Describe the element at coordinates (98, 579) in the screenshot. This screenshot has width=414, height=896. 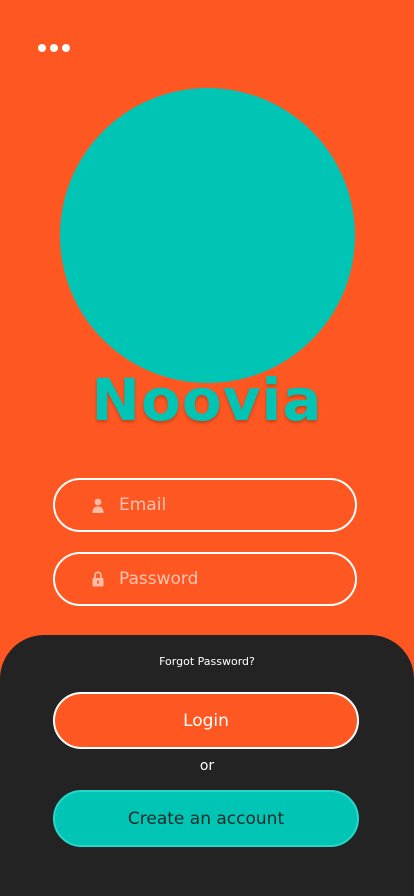
I see `lock-icon` at that location.